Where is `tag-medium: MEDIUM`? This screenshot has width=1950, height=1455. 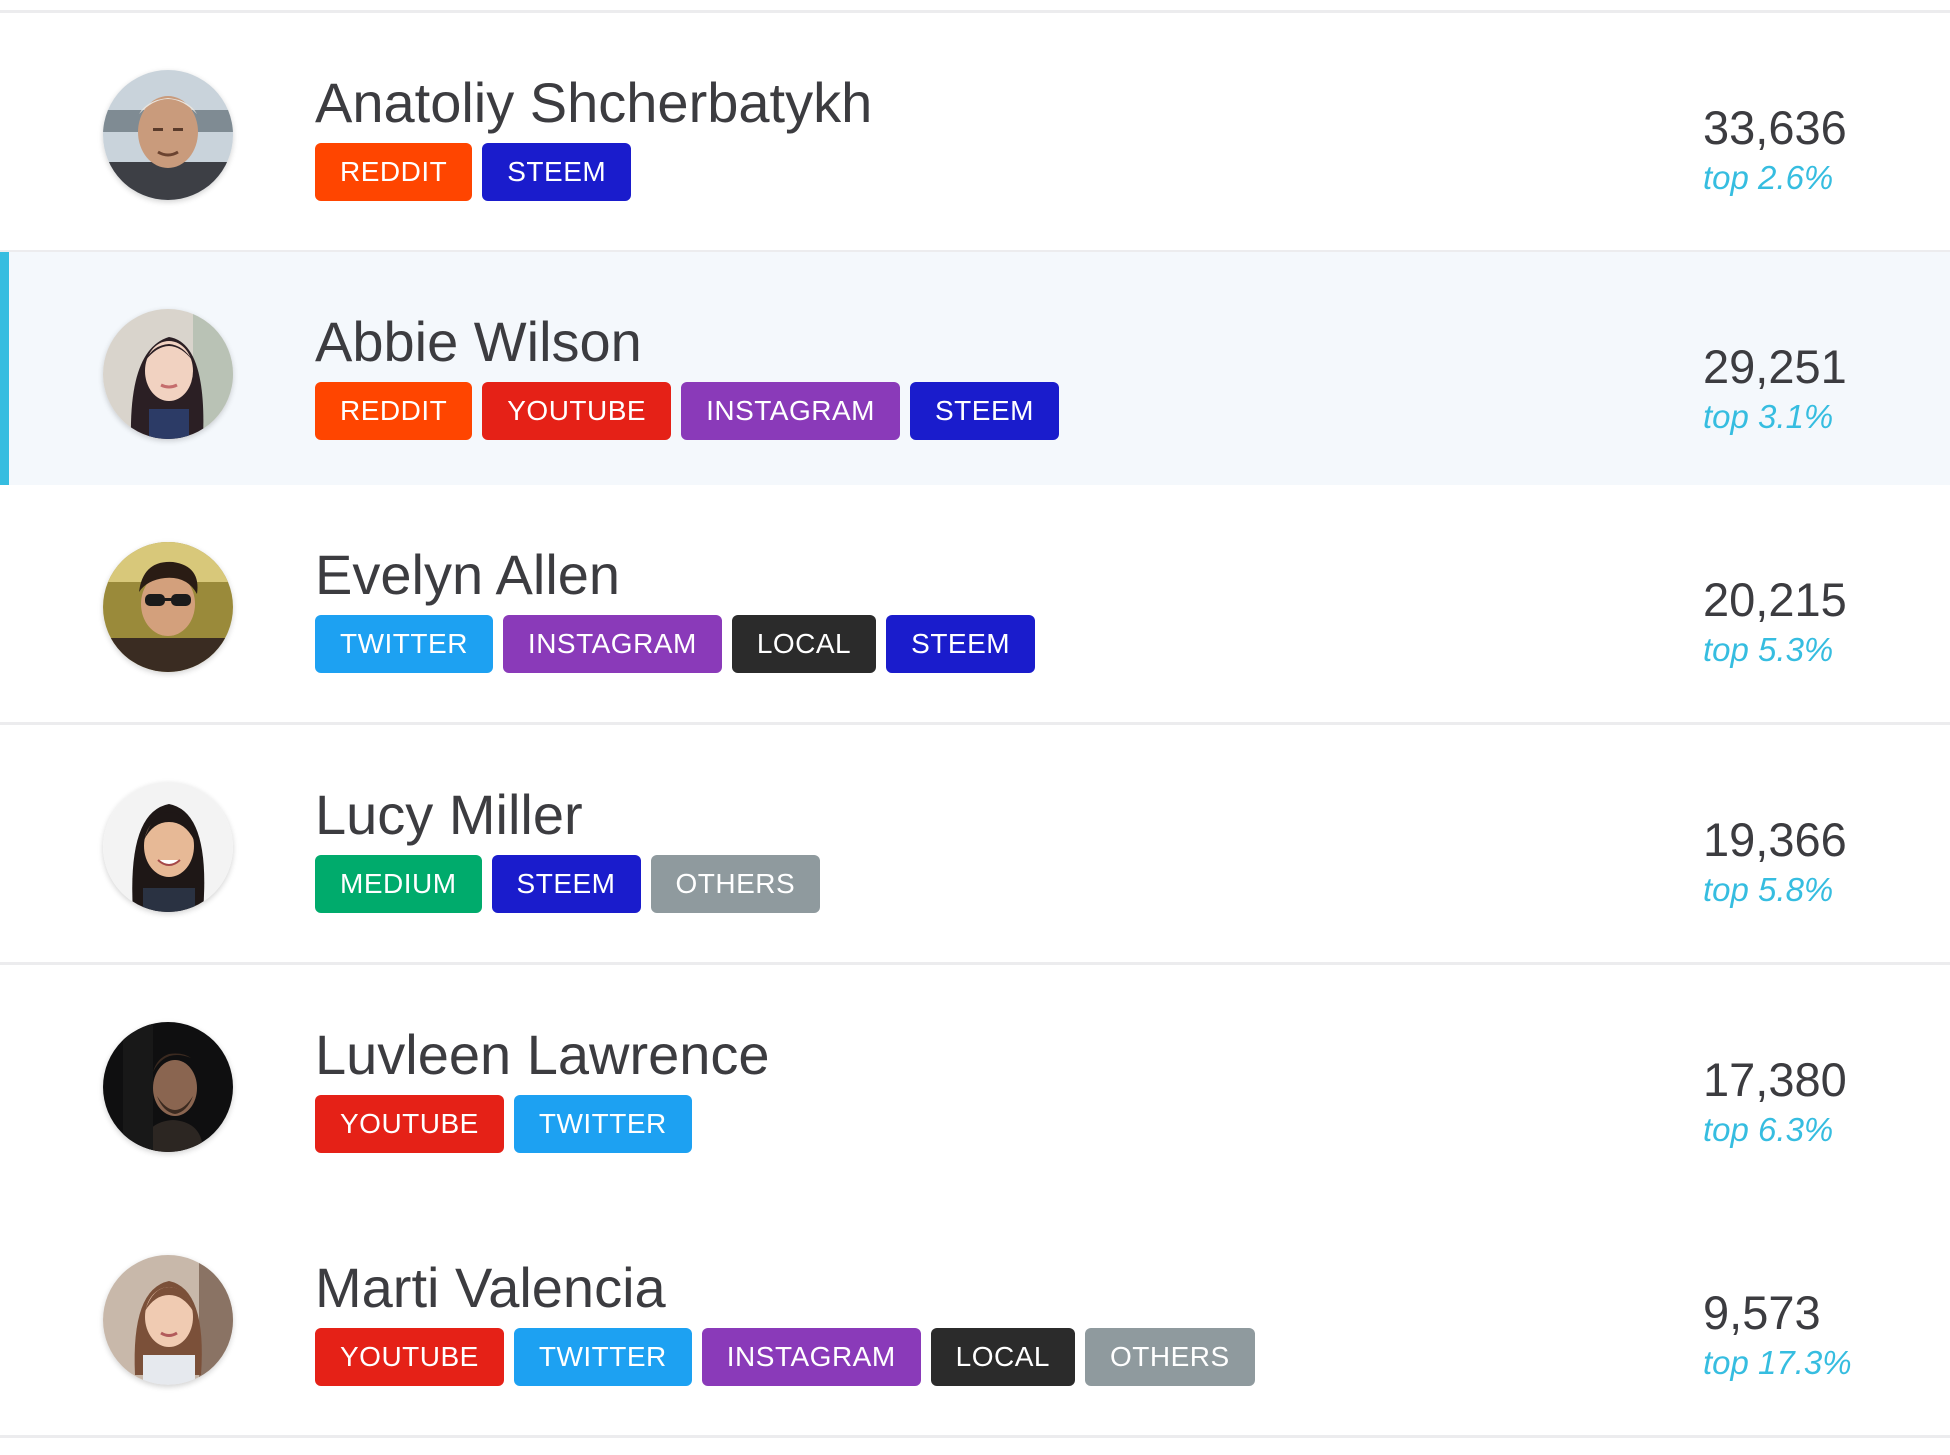
tag-medium: MEDIUM is located at coordinates (398, 884).